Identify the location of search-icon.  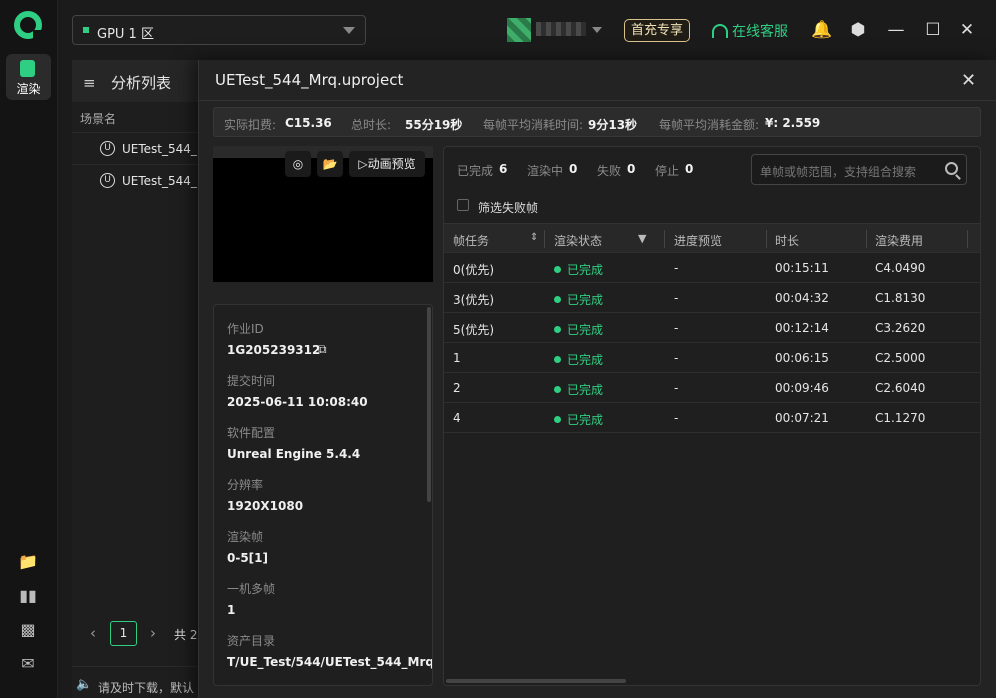
(951, 168).